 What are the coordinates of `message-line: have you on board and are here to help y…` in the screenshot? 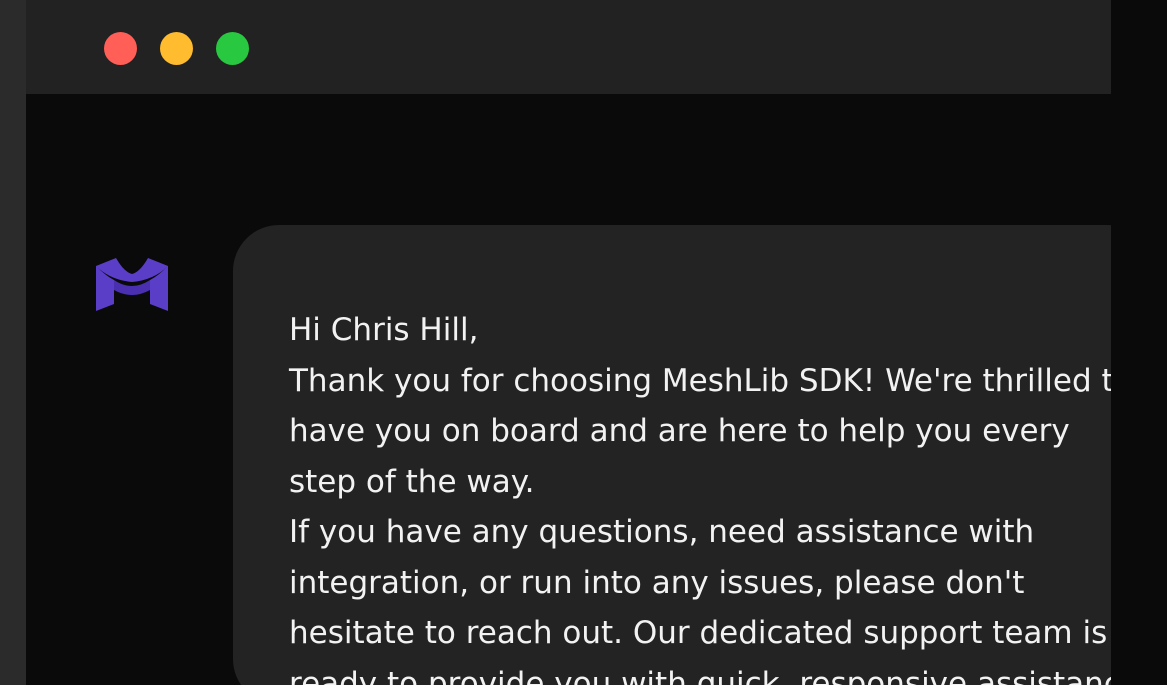 It's located at (679, 431).